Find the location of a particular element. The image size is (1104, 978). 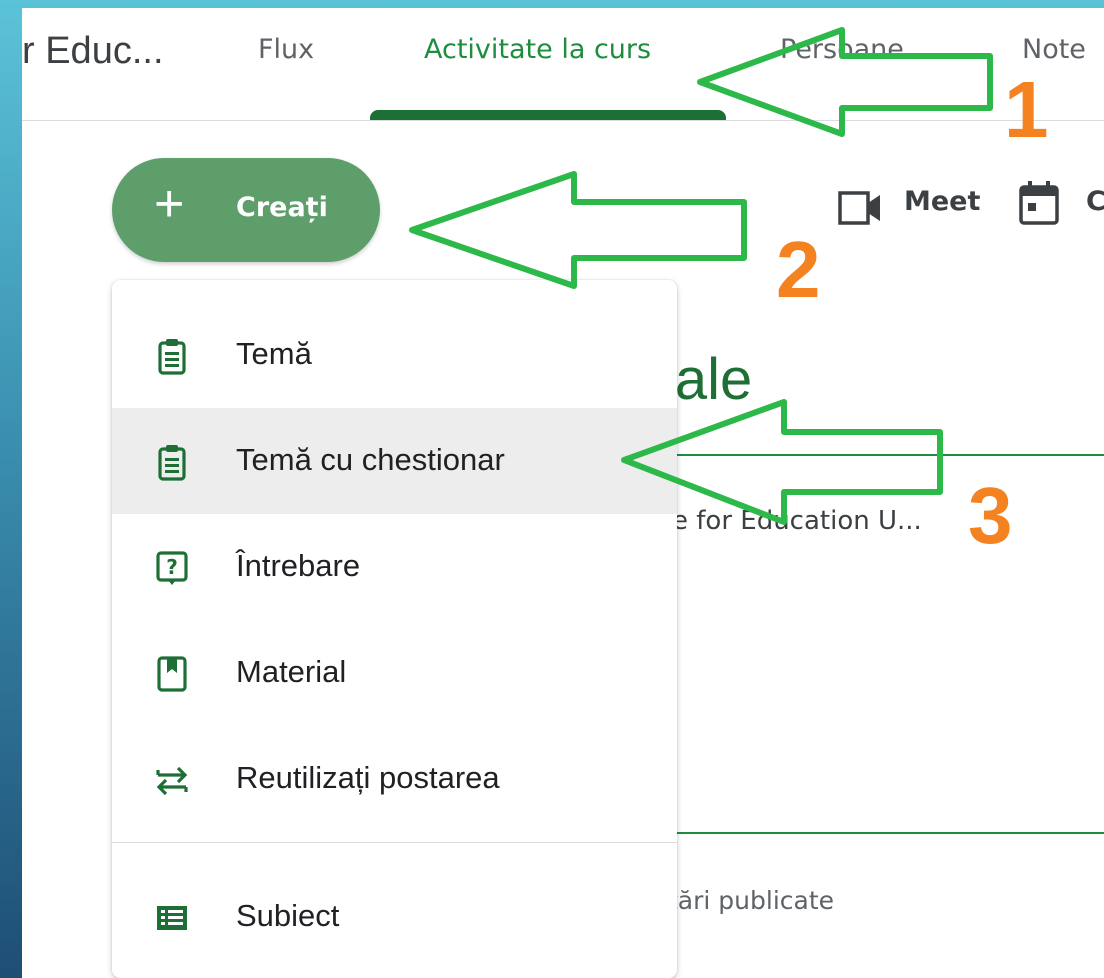

assignment-icon is located at coordinates (172, 357).